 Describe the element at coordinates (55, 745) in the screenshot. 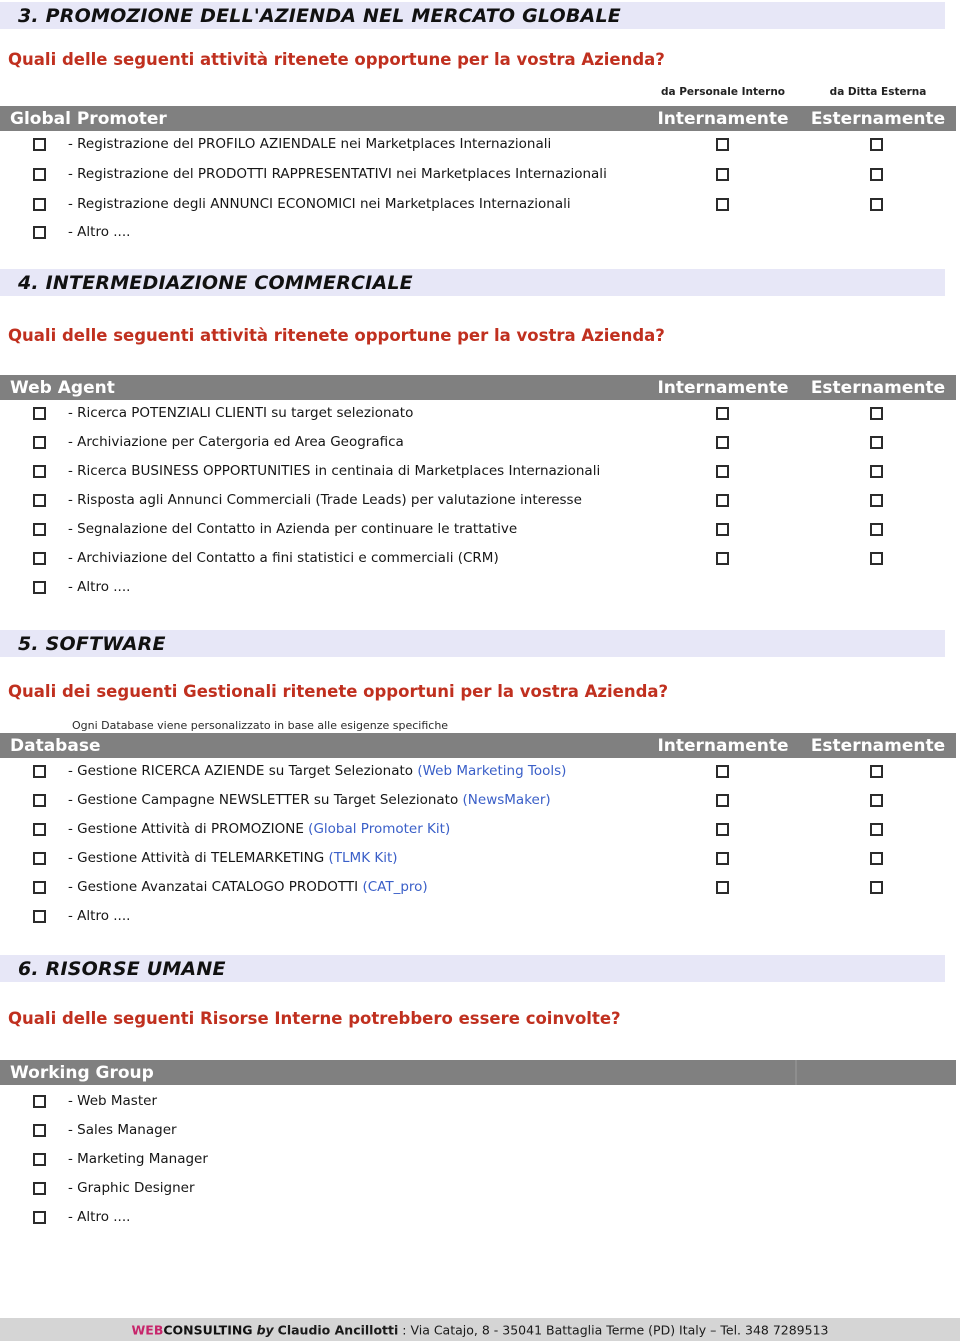

I see `table-header-label: Database` at that location.